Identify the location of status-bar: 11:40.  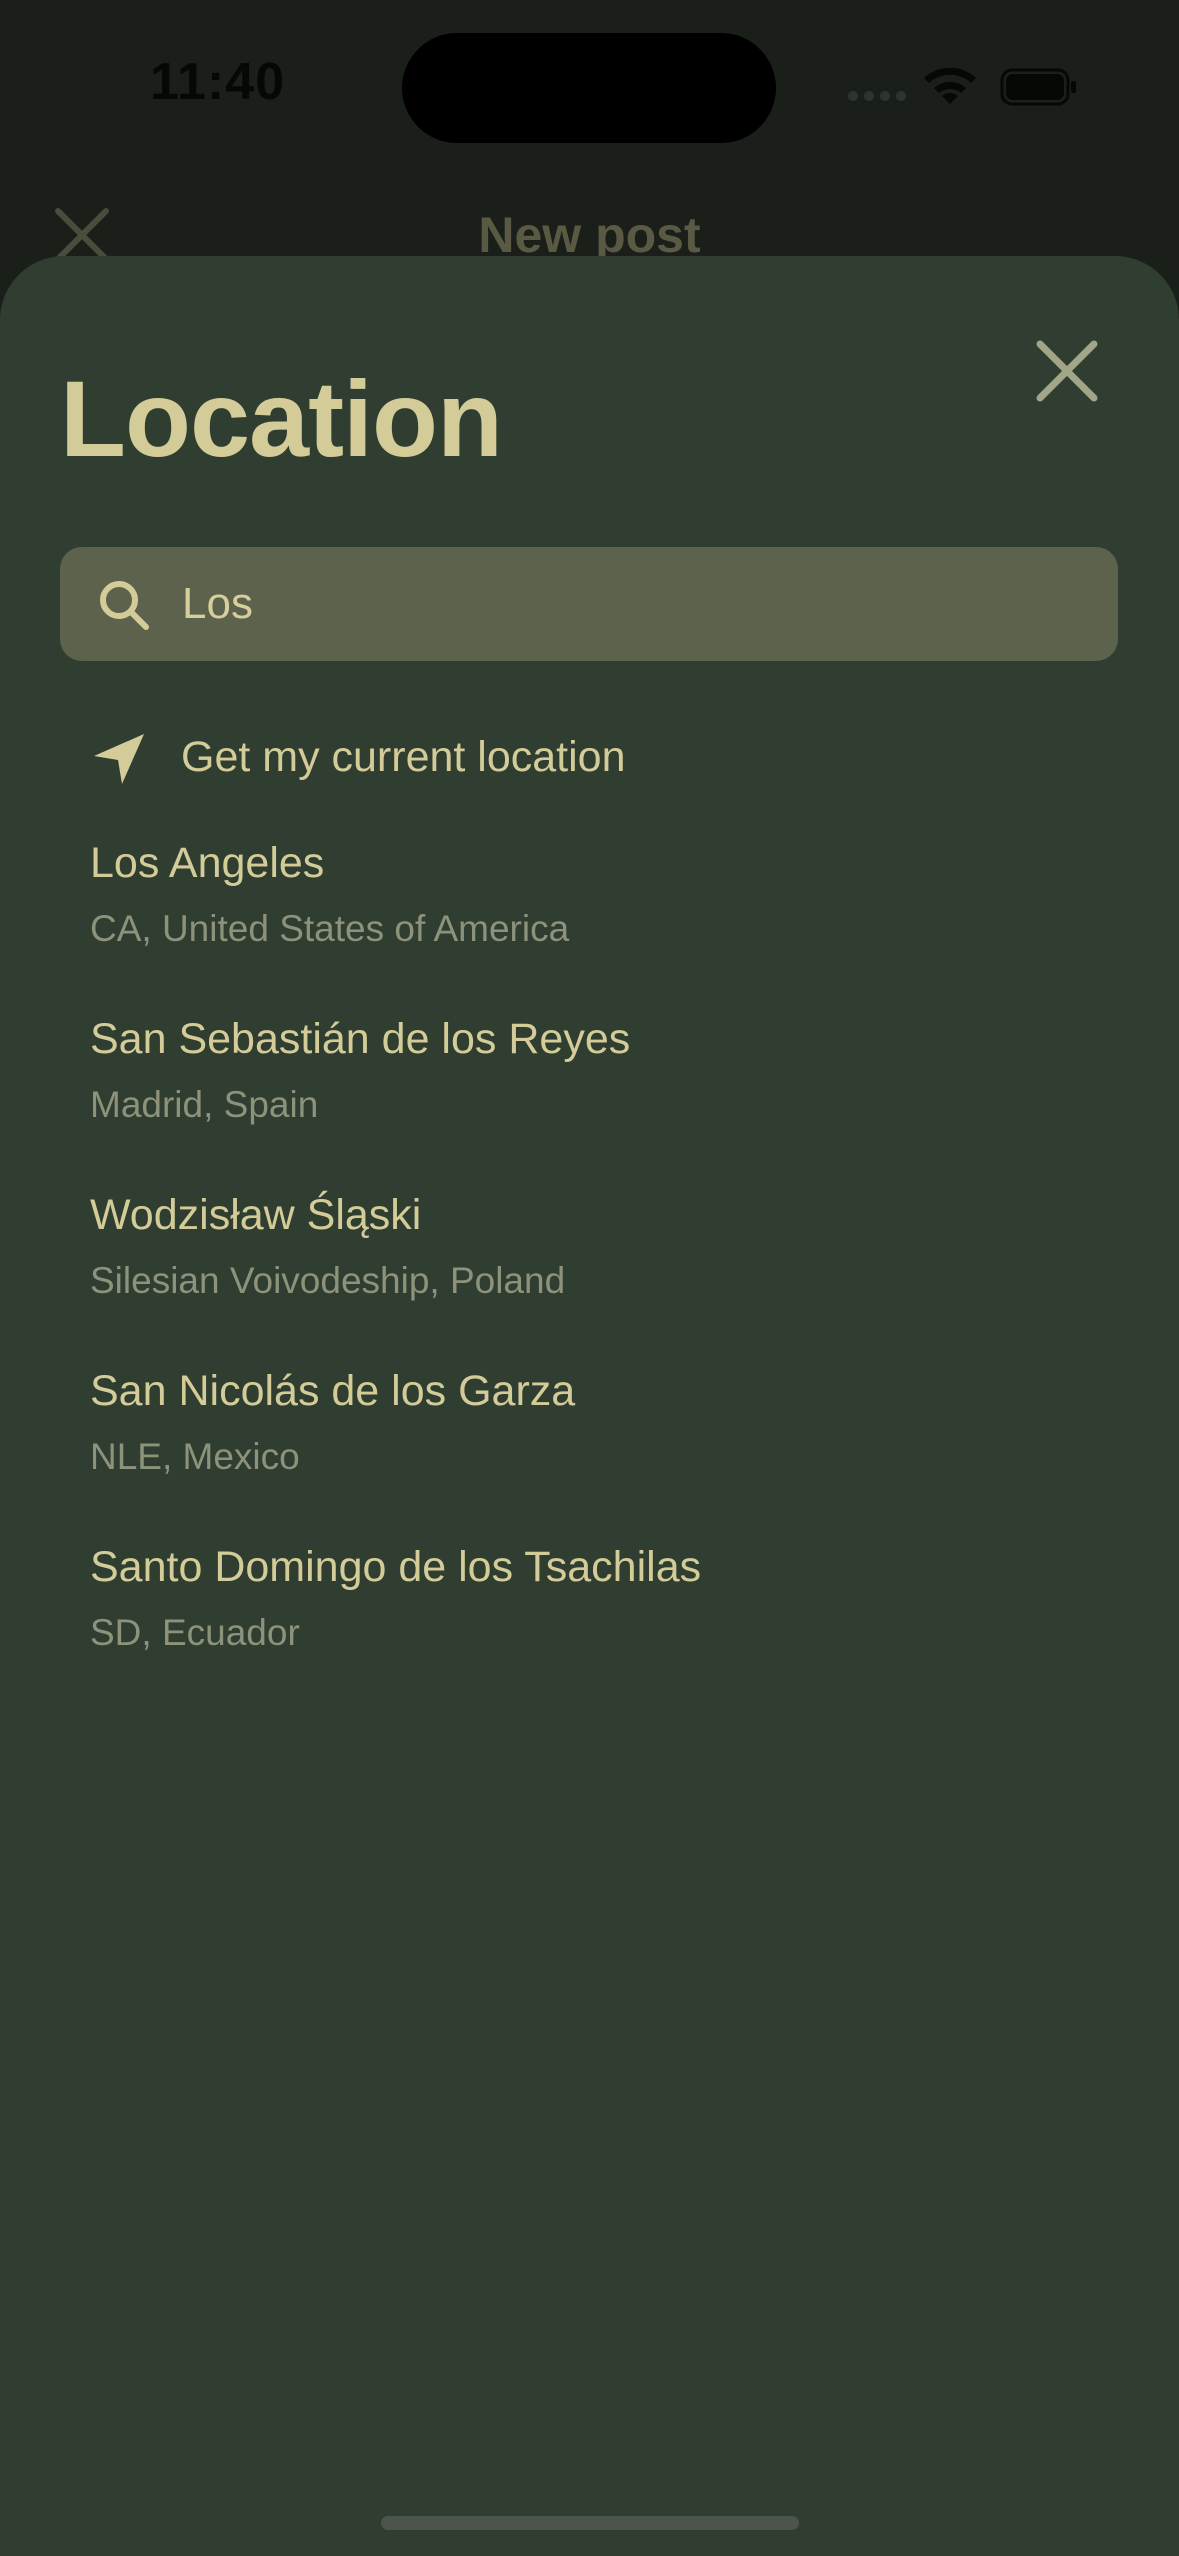
(589, 85).